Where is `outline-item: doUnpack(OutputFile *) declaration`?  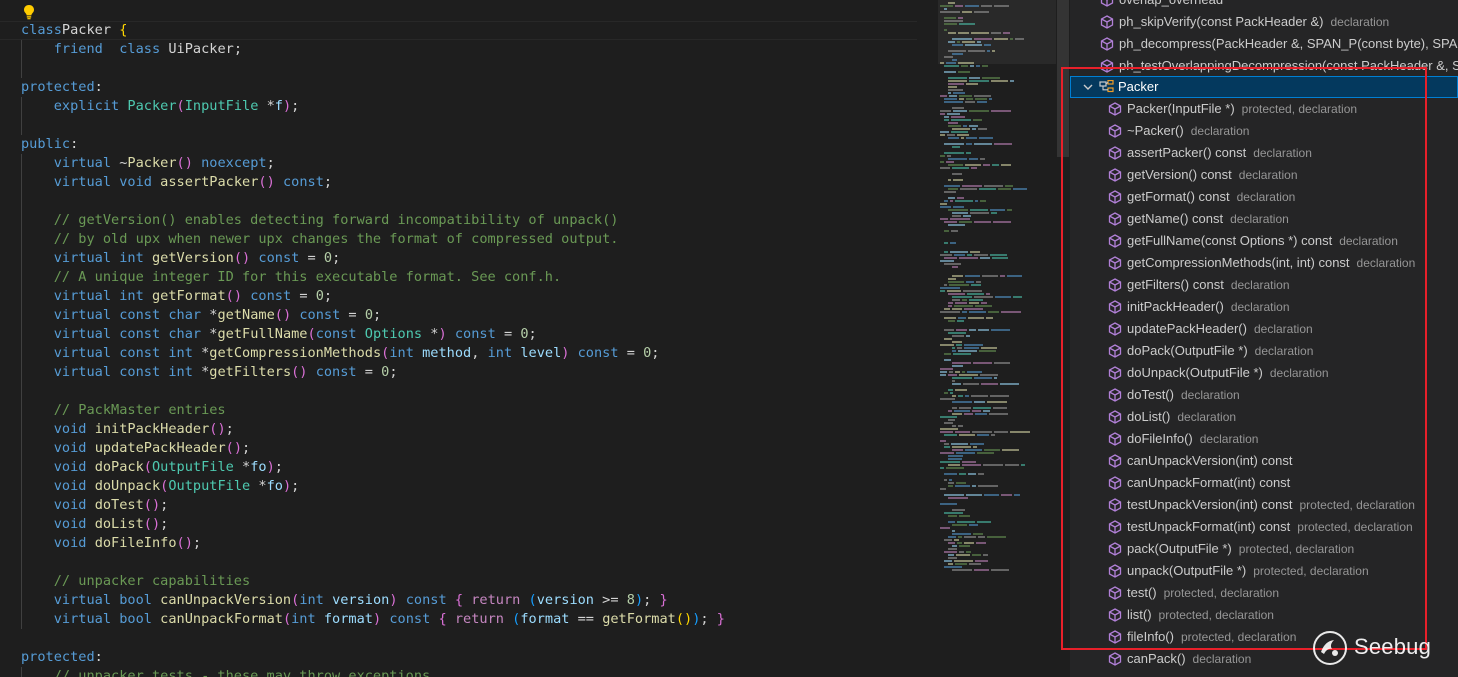
outline-item: doUnpack(OutputFile *) declaration is located at coordinates (1264, 373).